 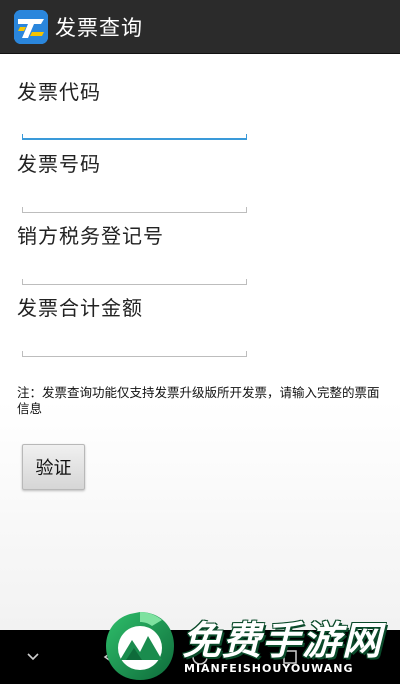 I want to click on seller-tax-id-underline, so click(x=134, y=282).